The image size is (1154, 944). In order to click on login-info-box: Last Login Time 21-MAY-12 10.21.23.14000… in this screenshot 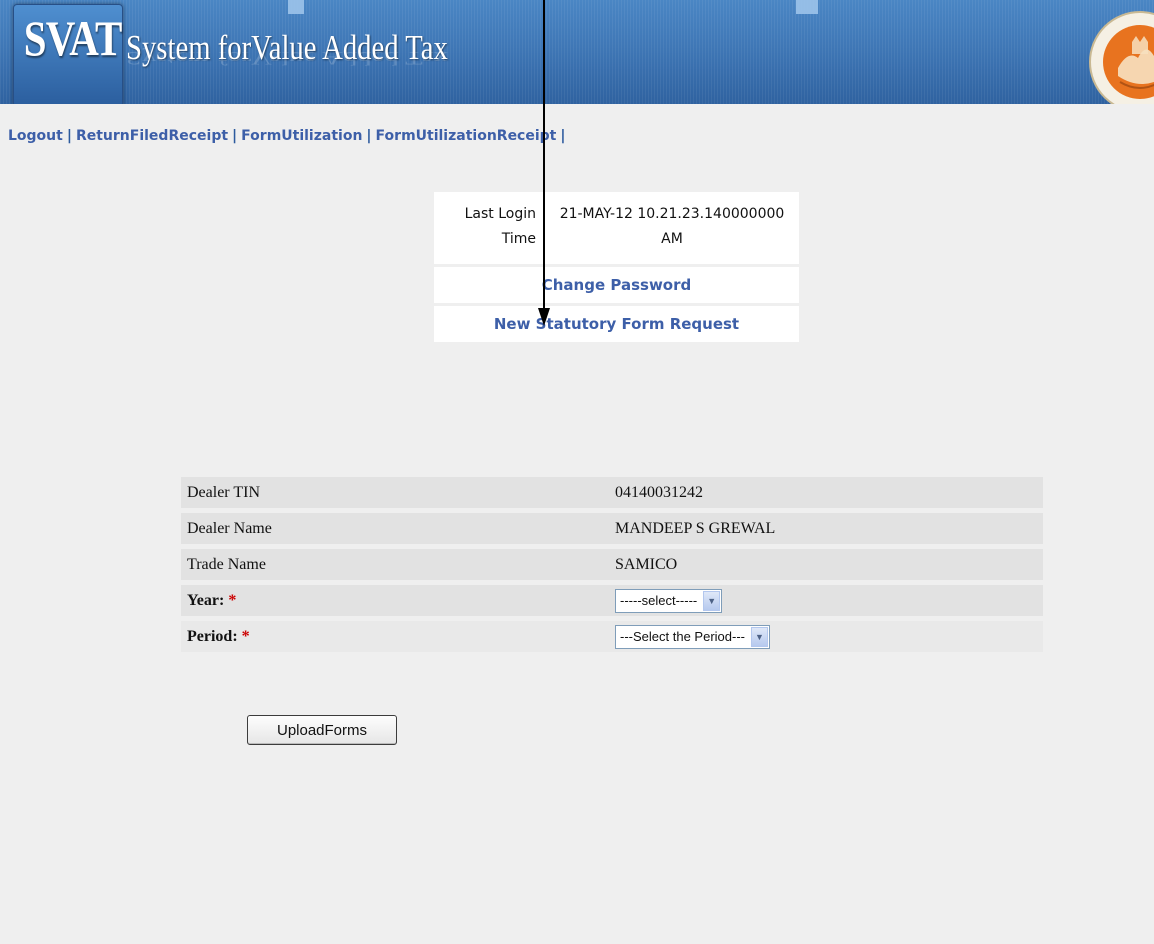, I will do `click(616, 267)`.